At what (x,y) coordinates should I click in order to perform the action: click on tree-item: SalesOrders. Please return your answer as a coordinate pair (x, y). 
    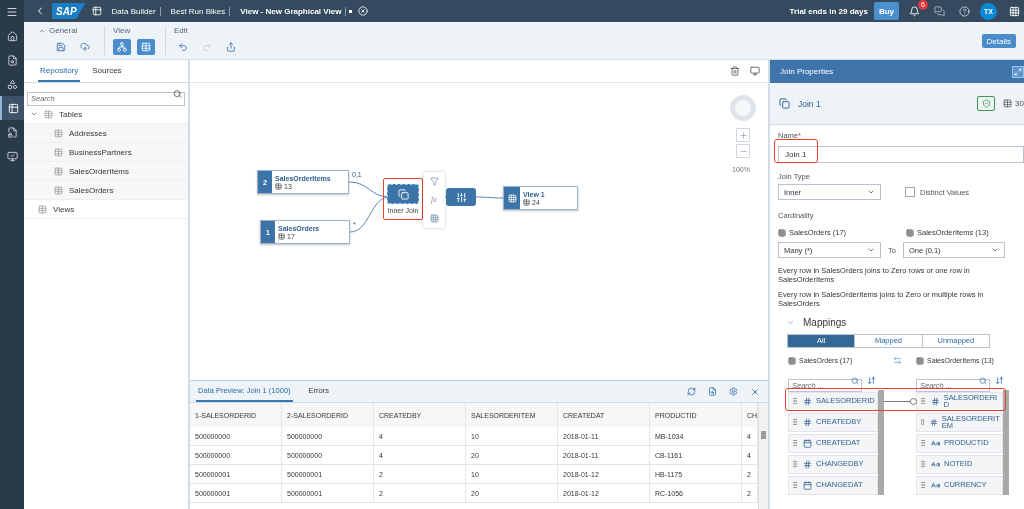
    Looking at the image, I should click on (106, 190).